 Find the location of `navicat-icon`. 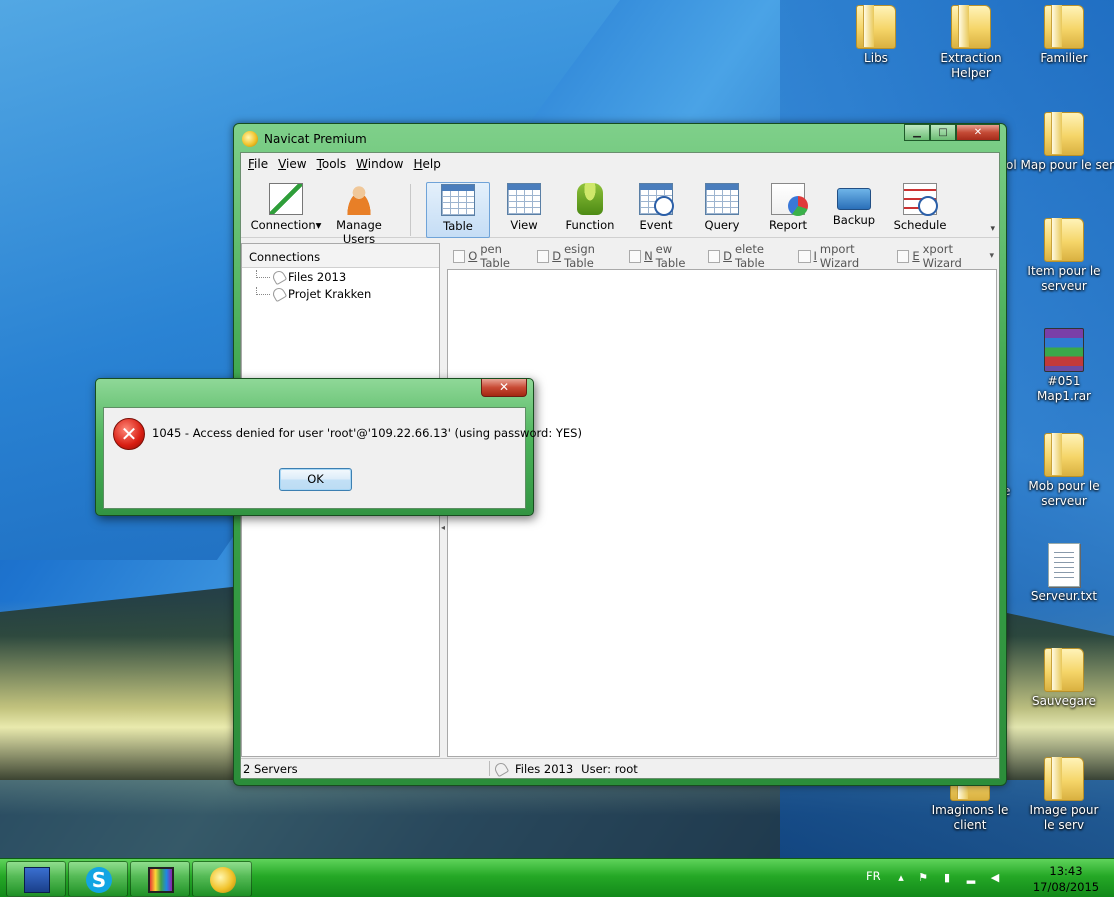

navicat-icon is located at coordinates (223, 880).